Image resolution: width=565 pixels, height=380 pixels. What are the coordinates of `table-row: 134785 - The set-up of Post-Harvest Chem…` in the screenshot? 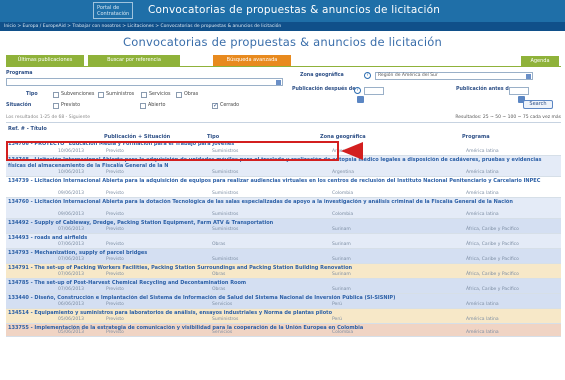 It's located at (283, 286).